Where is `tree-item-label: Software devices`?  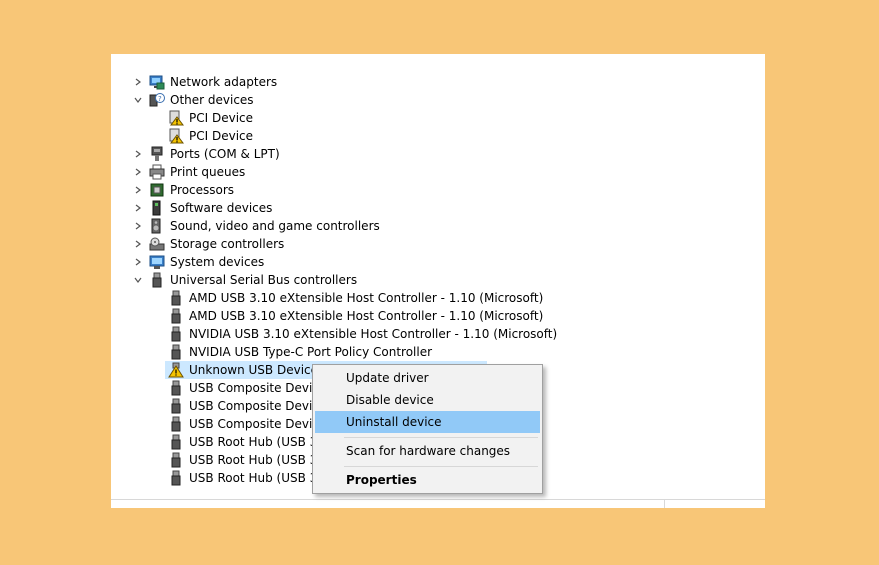
tree-item-label: Software devices is located at coordinates (221, 208).